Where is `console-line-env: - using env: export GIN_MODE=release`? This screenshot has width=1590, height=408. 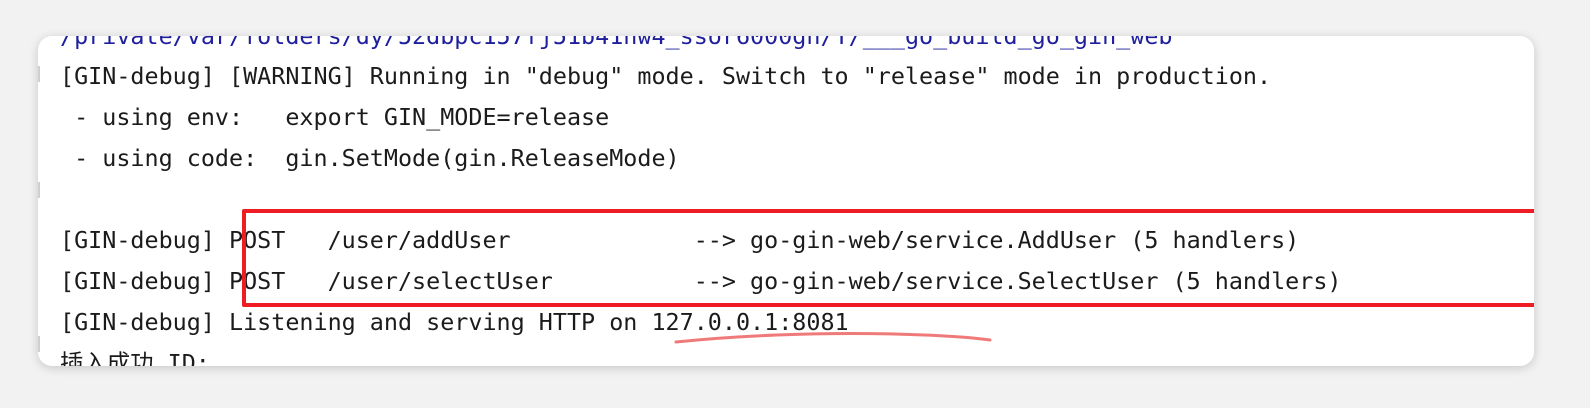
console-line-env: - using env: export GIN_MODE=release is located at coordinates (335, 117).